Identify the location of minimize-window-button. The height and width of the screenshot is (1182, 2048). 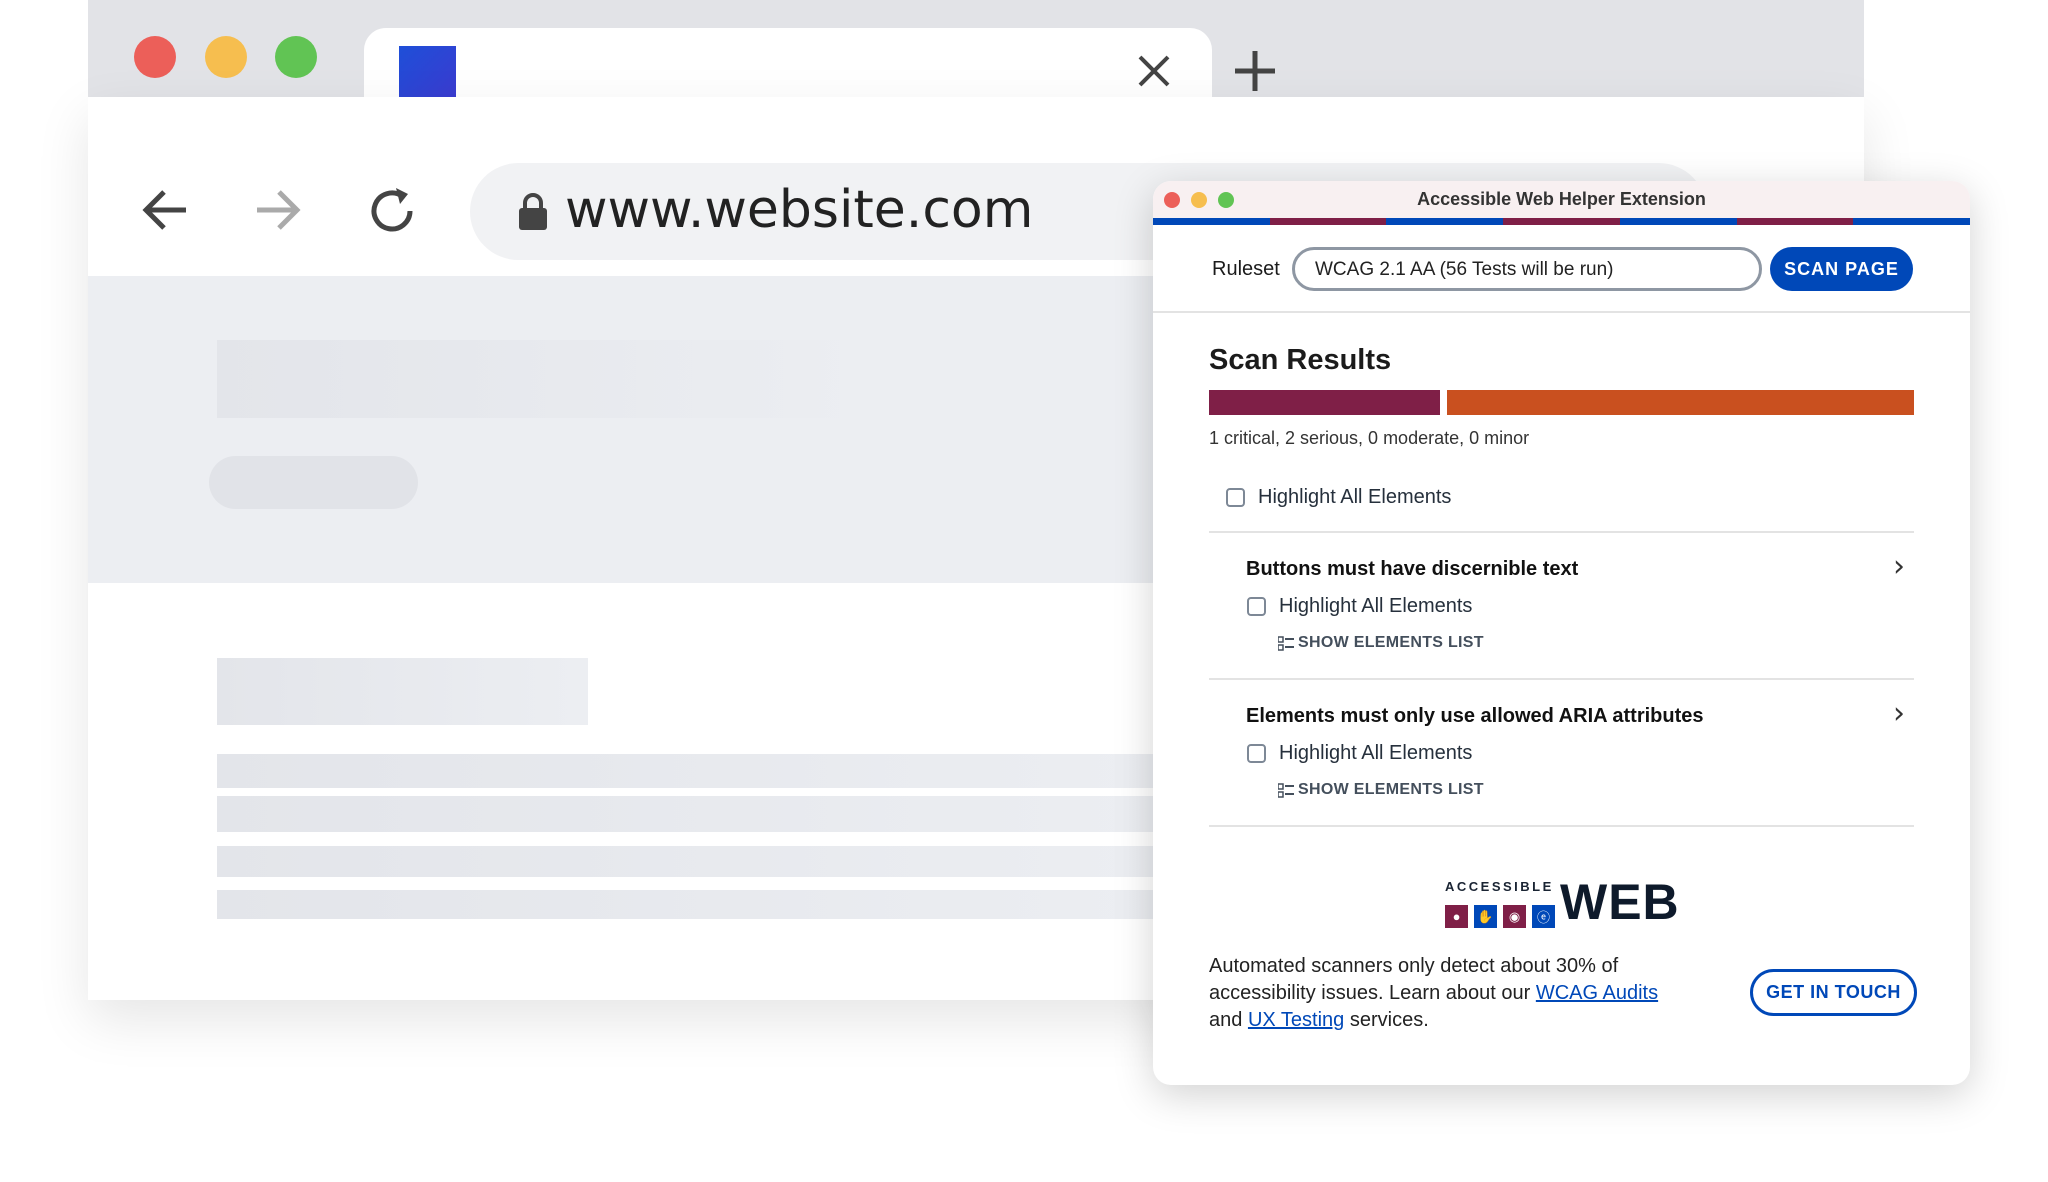
(226, 57).